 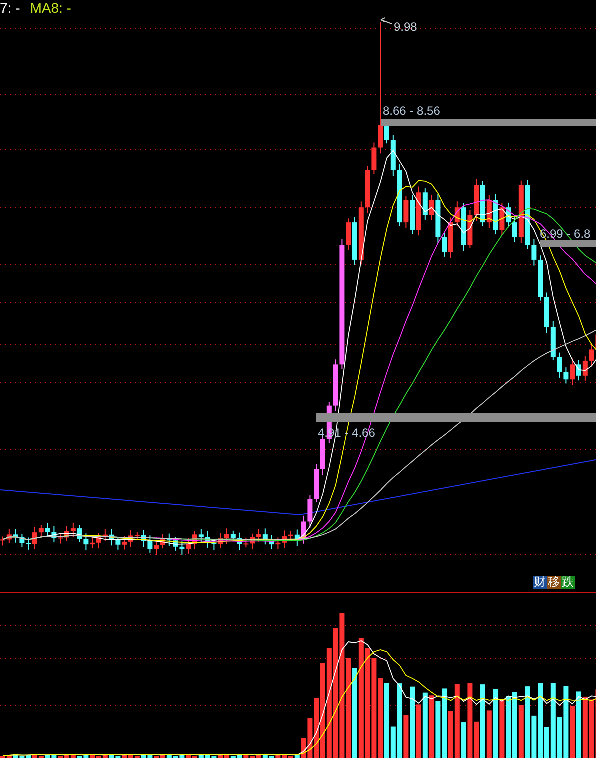 What do you see at coordinates (554, 582) in the screenshot?
I see `signal-tag: 移` at bounding box center [554, 582].